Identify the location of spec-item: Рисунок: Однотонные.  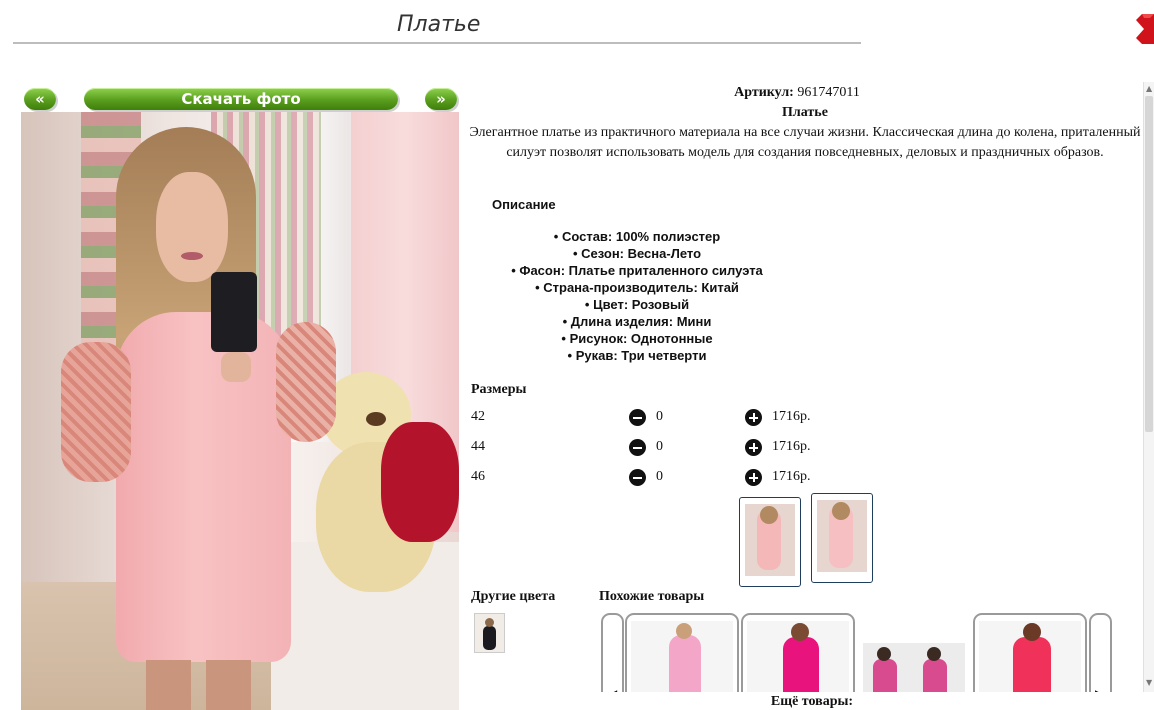
(637, 338).